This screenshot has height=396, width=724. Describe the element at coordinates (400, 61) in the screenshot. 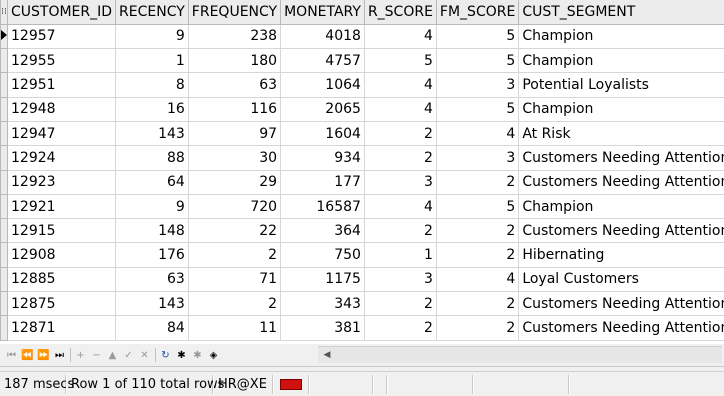

I see `cell-r-score: 5` at that location.